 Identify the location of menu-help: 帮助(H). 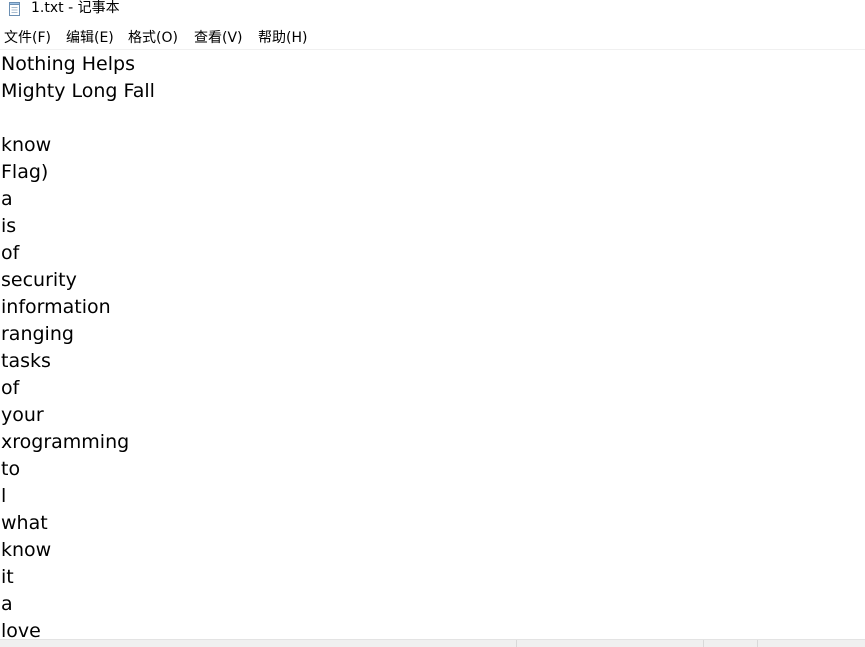
(282, 38).